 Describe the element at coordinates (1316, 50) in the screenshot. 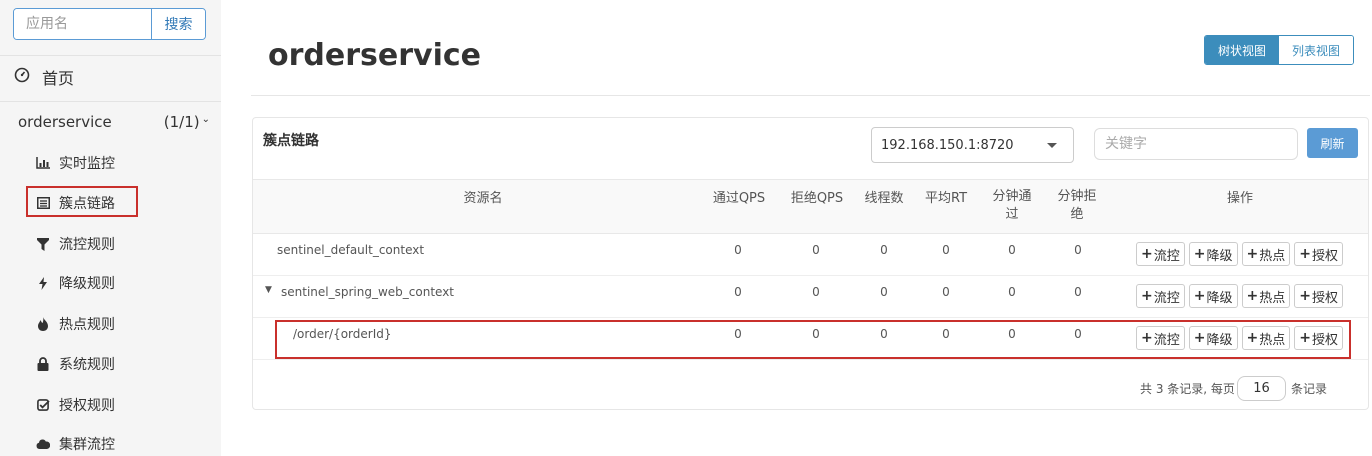

I see `list-view-button: 列表视图` at that location.